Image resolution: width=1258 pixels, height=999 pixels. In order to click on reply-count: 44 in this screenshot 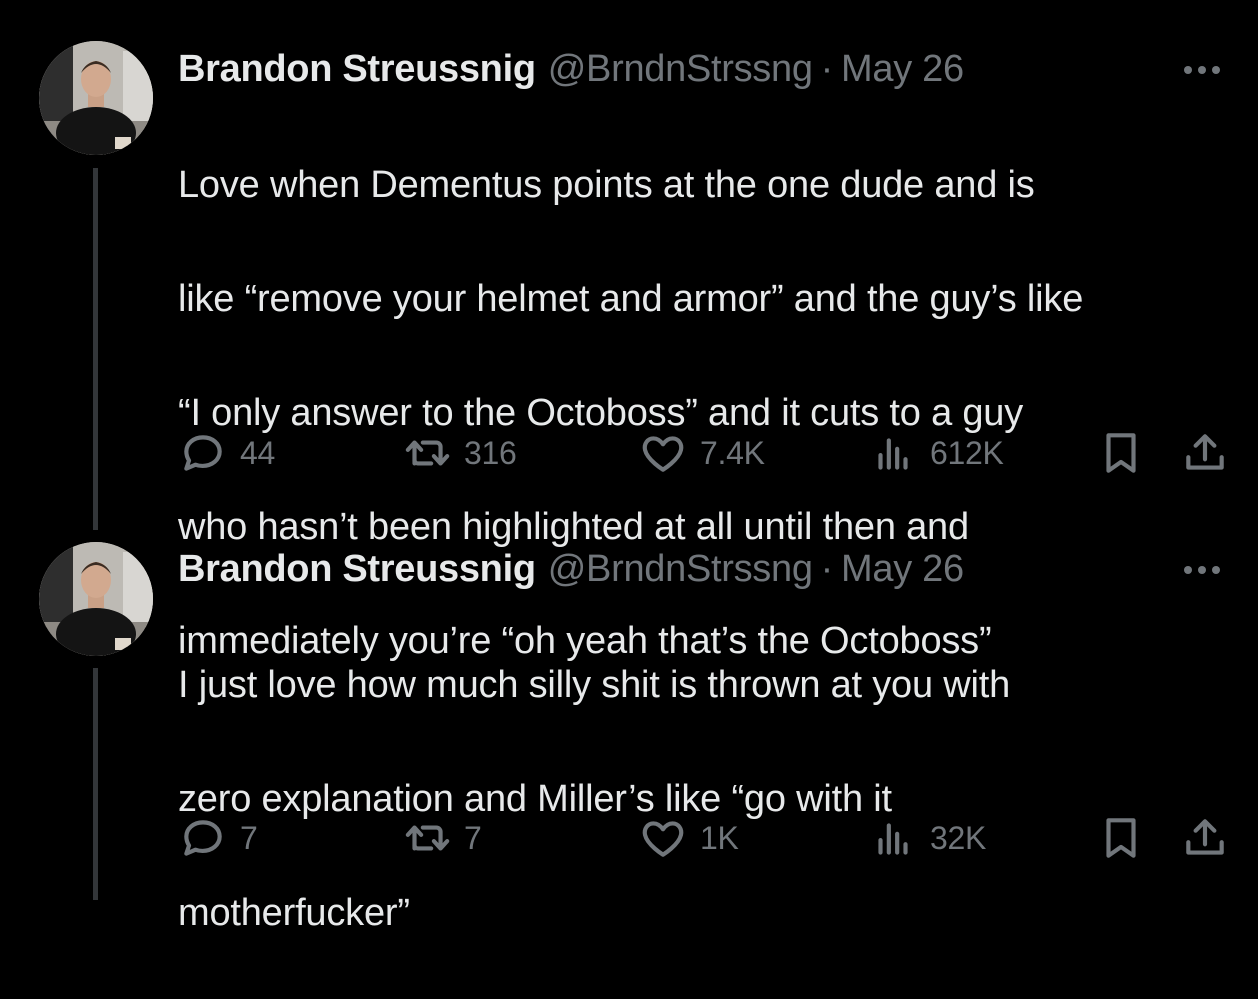, I will do `click(257, 452)`.